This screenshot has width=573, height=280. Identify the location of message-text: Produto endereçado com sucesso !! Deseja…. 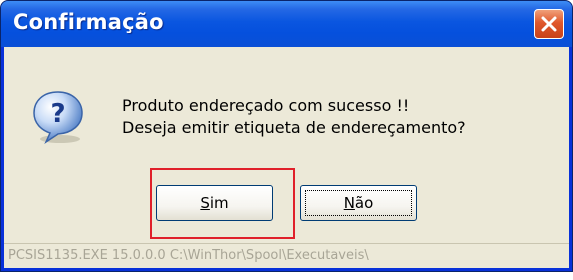
(294, 117).